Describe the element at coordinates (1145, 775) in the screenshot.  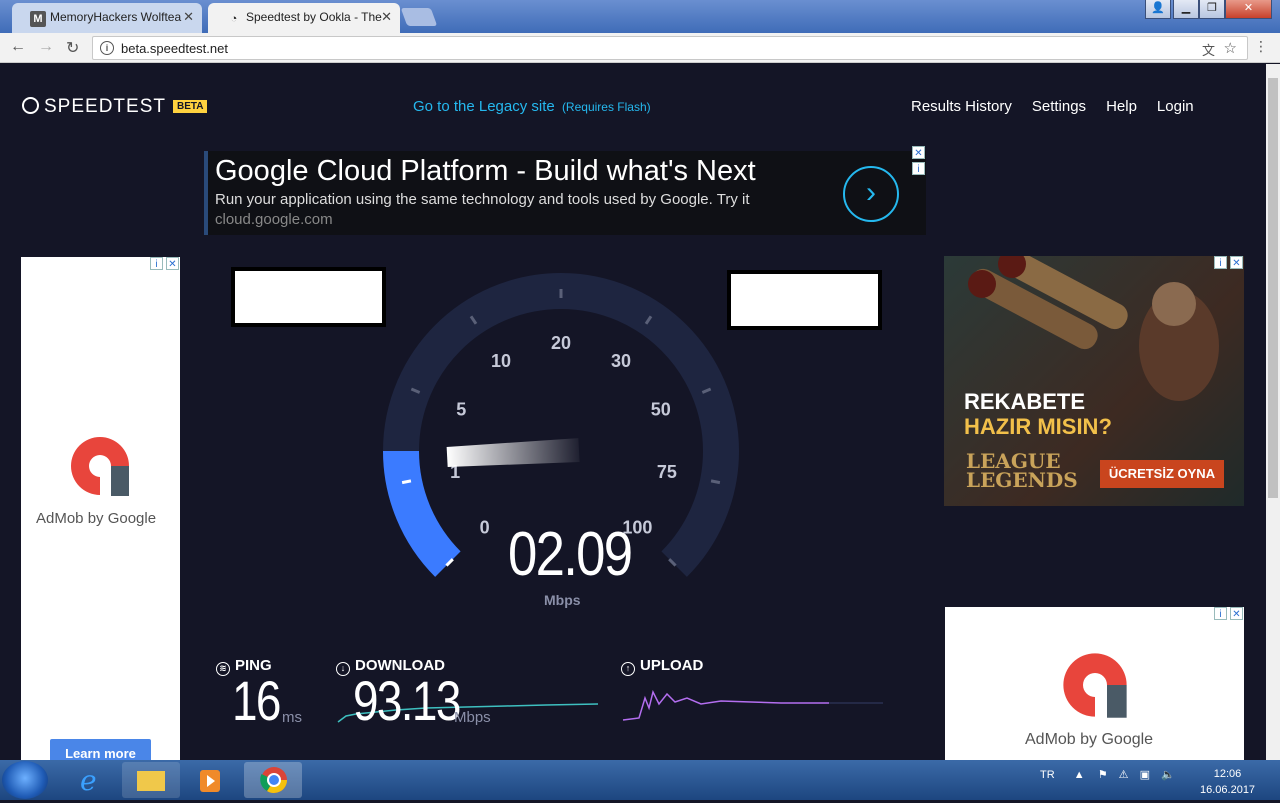
I see `network-icon: ▣` at that location.